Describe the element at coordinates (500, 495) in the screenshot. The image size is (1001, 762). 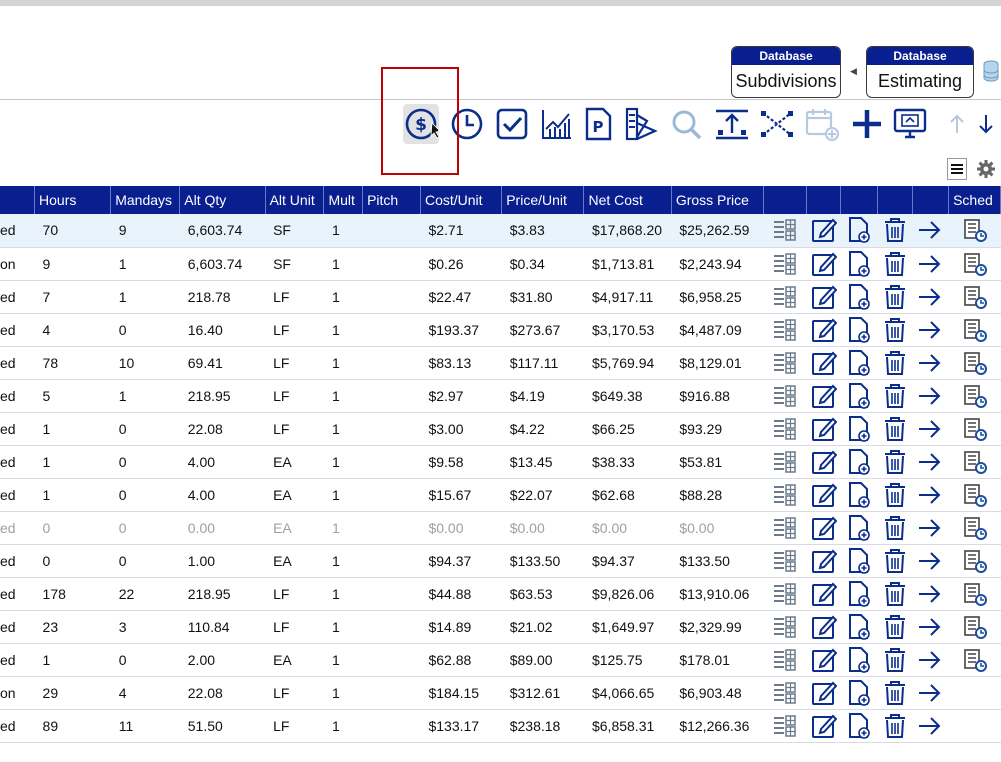
I see `table-row: ed 1 0 4.00 EA 1 $15.67 $22.07 $62.68 $88.28` at that location.